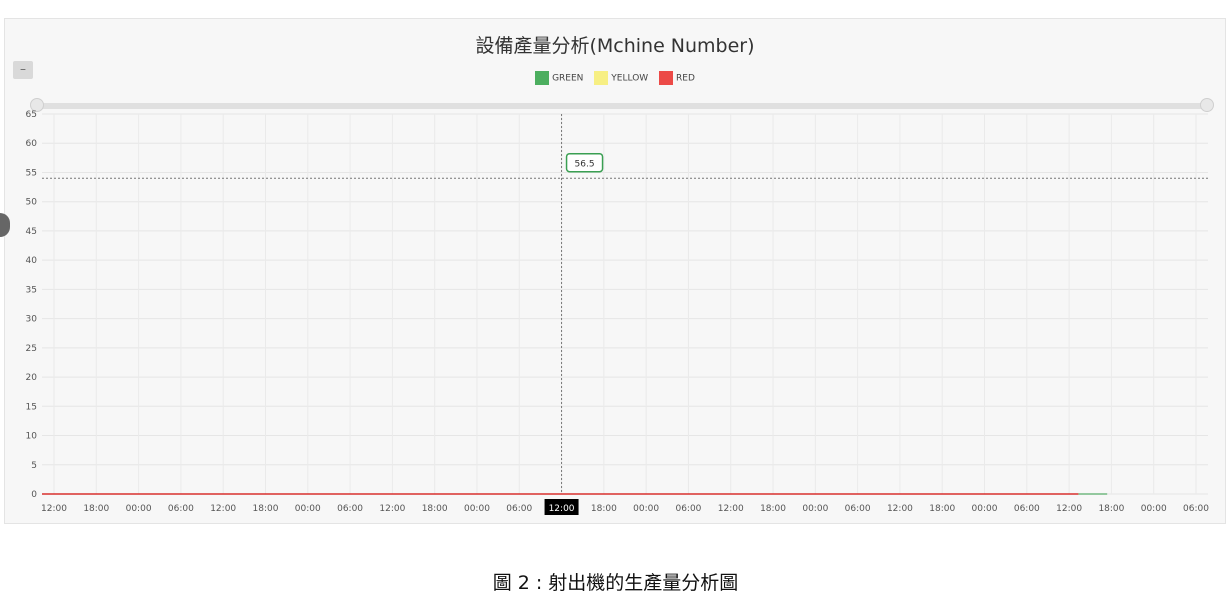 Image resolution: width=1231 pixels, height=603 pixels. I want to click on tooltip-value: 56.5, so click(585, 165).